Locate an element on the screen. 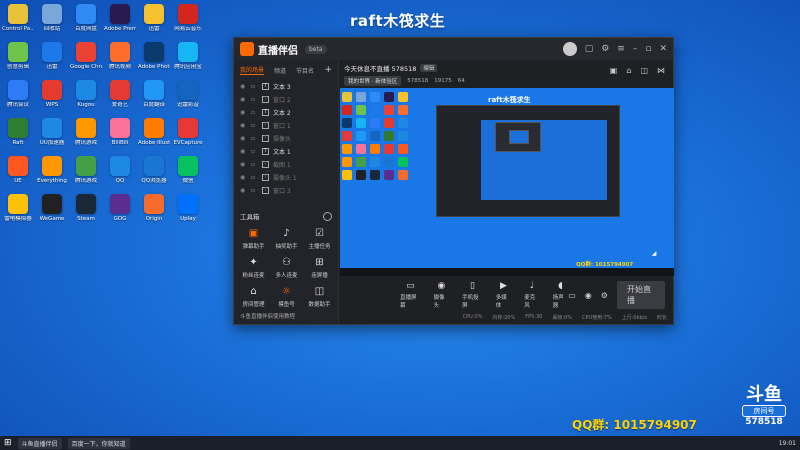 Image resolution: width=800 pixels, height=450 pixels. scene-item: ◉ ▫ T 截图 1 is located at coordinates (286, 164).